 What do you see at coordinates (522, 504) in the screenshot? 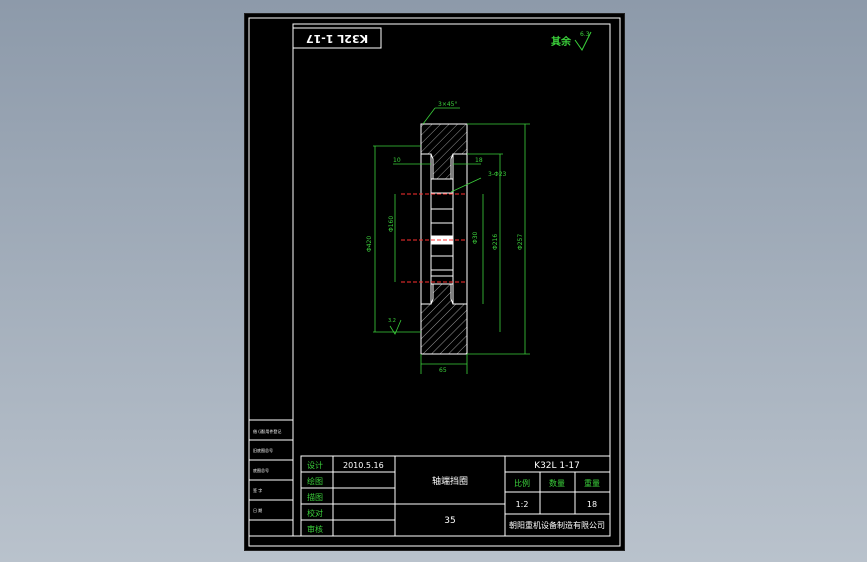
I see `value-scale: 1:2` at bounding box center [522, 504].